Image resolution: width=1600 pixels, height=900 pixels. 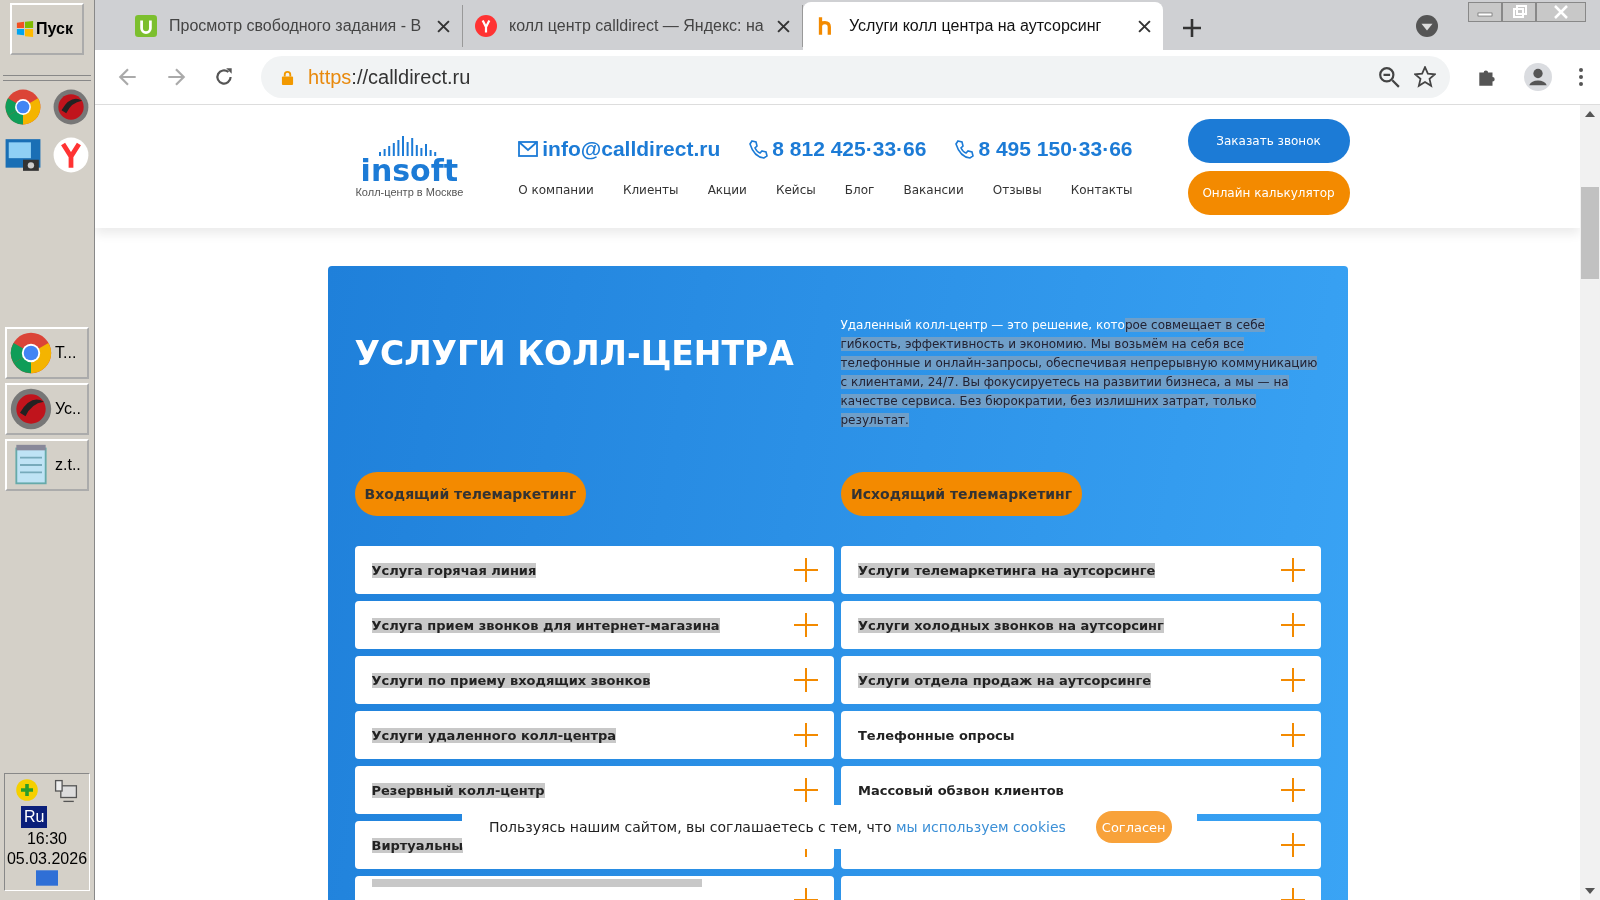 What do you see at coordinates (691, 827) in the screenshot?
I see `cookie-text: Пользуясь нашим сайтом, вы соглашаетесь с тем, что` at bounding box center [691, 827].